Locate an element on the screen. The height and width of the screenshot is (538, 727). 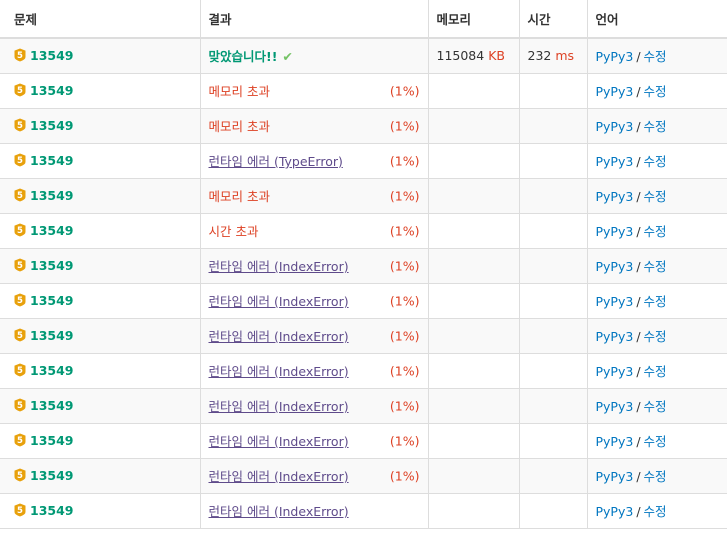
memory-value: 115084 is located at coordinates (460, 56).